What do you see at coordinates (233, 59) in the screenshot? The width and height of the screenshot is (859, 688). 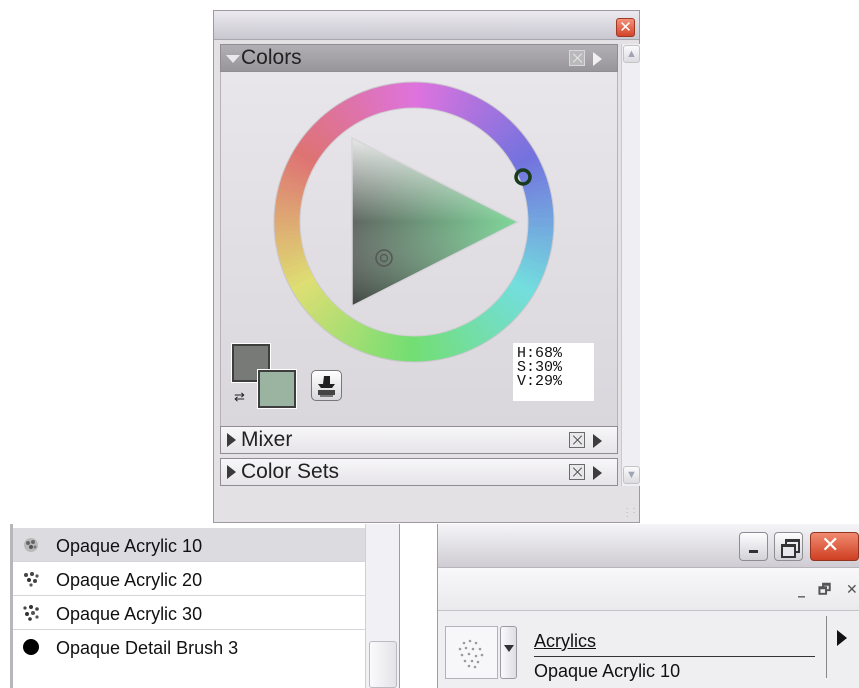 I see `collapse-triangle-icon` at bounding box center [233, 59].